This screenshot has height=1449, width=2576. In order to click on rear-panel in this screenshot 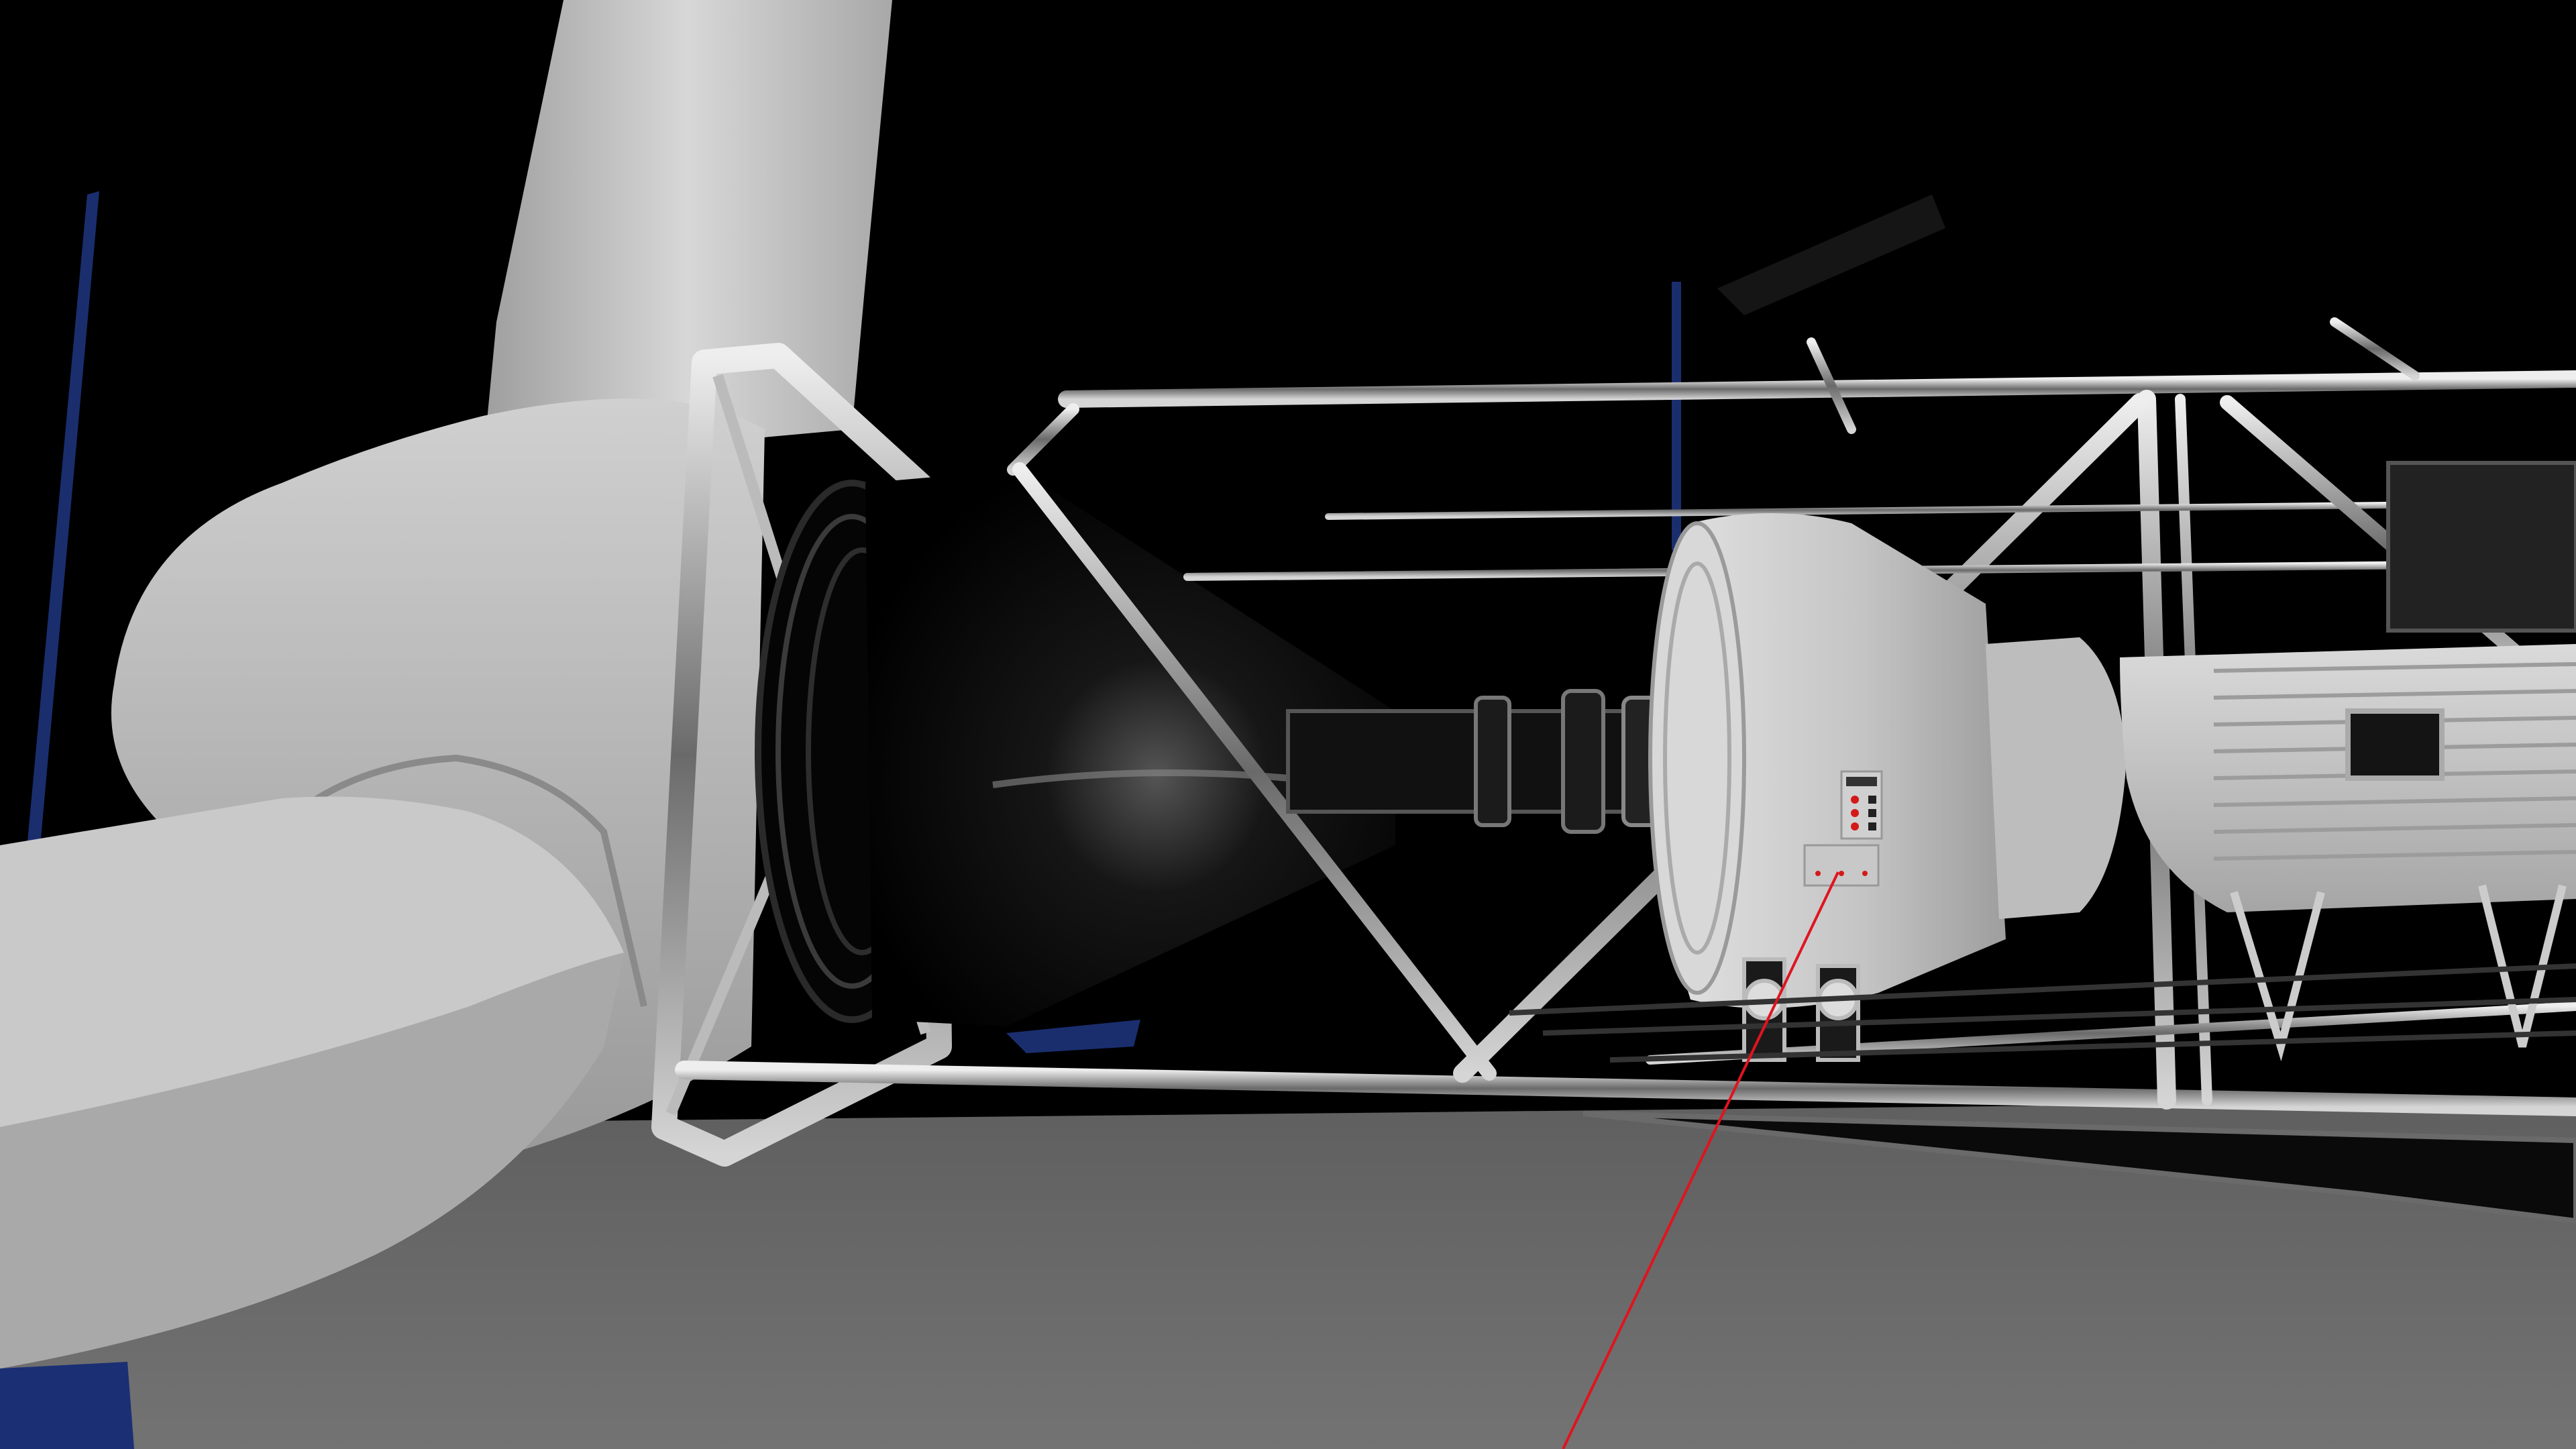, I will do `click(2481, 547)`.